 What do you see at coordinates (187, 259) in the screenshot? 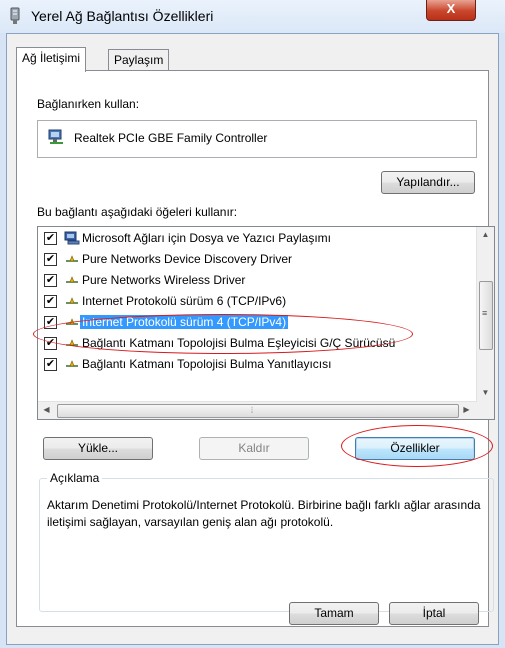
I see `list-item-label: Pure Networks Device Discovery Driver` at bounding box center [187, 259].